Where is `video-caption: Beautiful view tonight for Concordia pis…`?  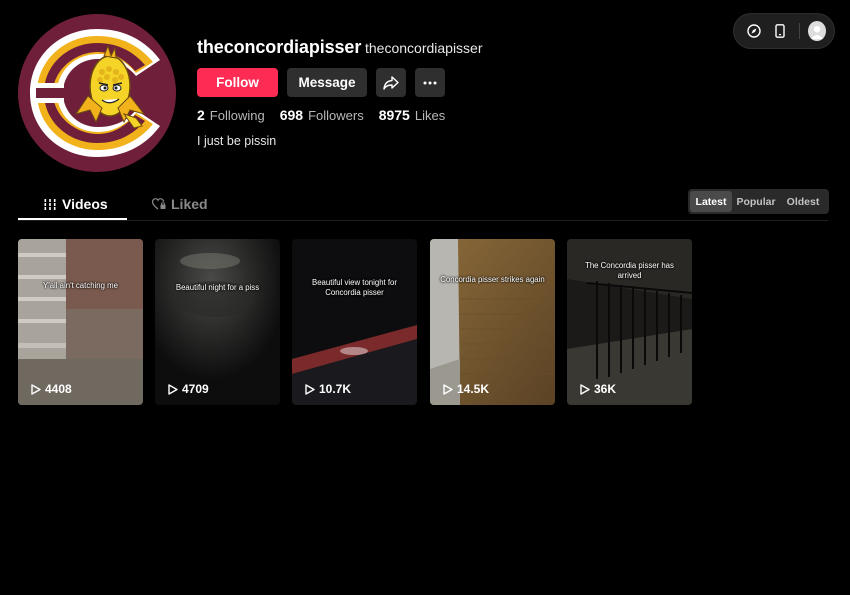 video-caption: Beautiful view tonight for Concordia pis… is located at coordinates (354, 287).